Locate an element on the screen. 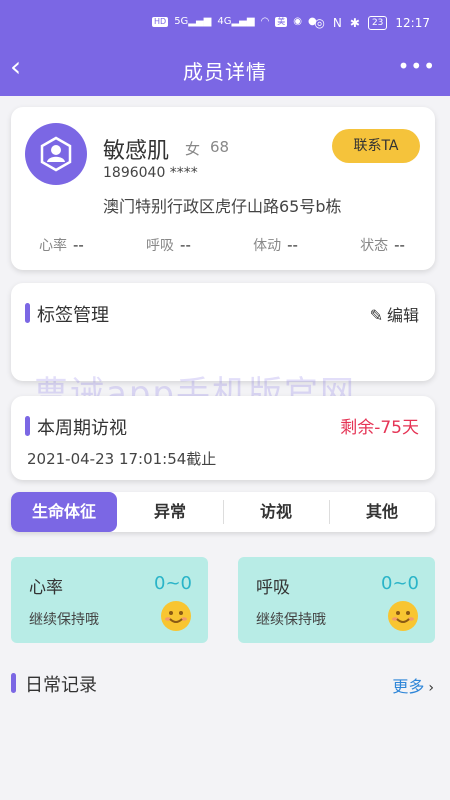  avatar is located at coordinates (56, 154).